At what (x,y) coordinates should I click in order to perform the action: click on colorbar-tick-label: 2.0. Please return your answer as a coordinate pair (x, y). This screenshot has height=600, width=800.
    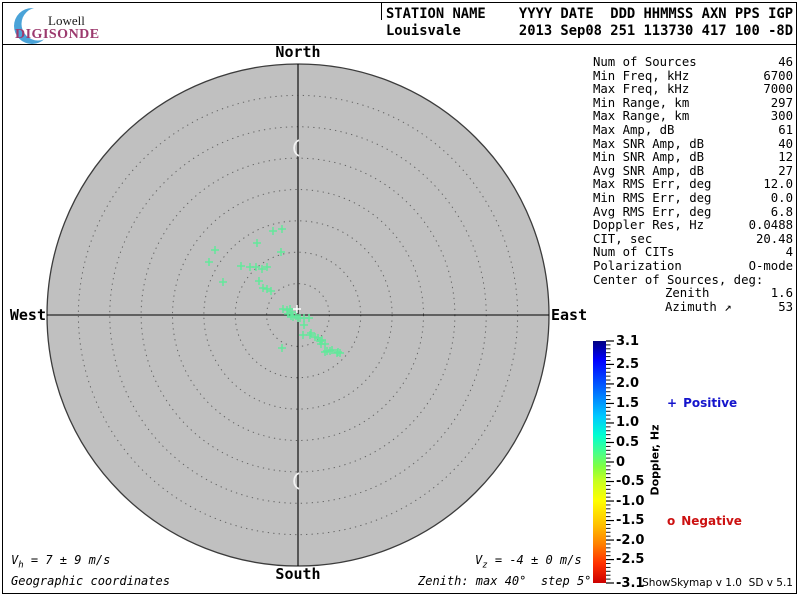
    Looking at the image, I should click on (628, 384).